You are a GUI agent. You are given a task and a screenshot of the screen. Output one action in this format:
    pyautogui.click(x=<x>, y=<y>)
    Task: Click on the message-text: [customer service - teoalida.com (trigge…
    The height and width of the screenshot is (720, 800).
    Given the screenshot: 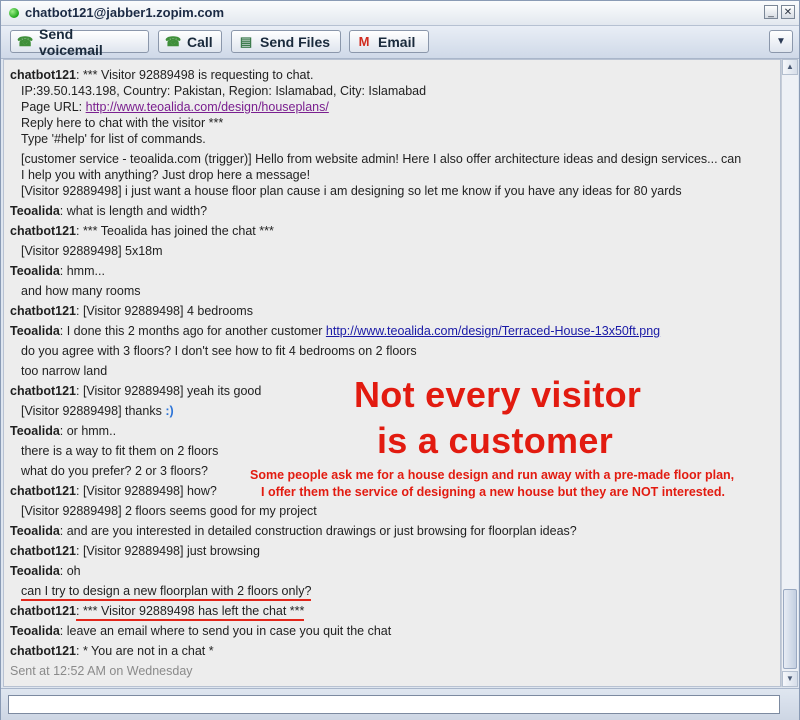 What is the action you would take?
    pyautogui.click(x=381, y=159)
    